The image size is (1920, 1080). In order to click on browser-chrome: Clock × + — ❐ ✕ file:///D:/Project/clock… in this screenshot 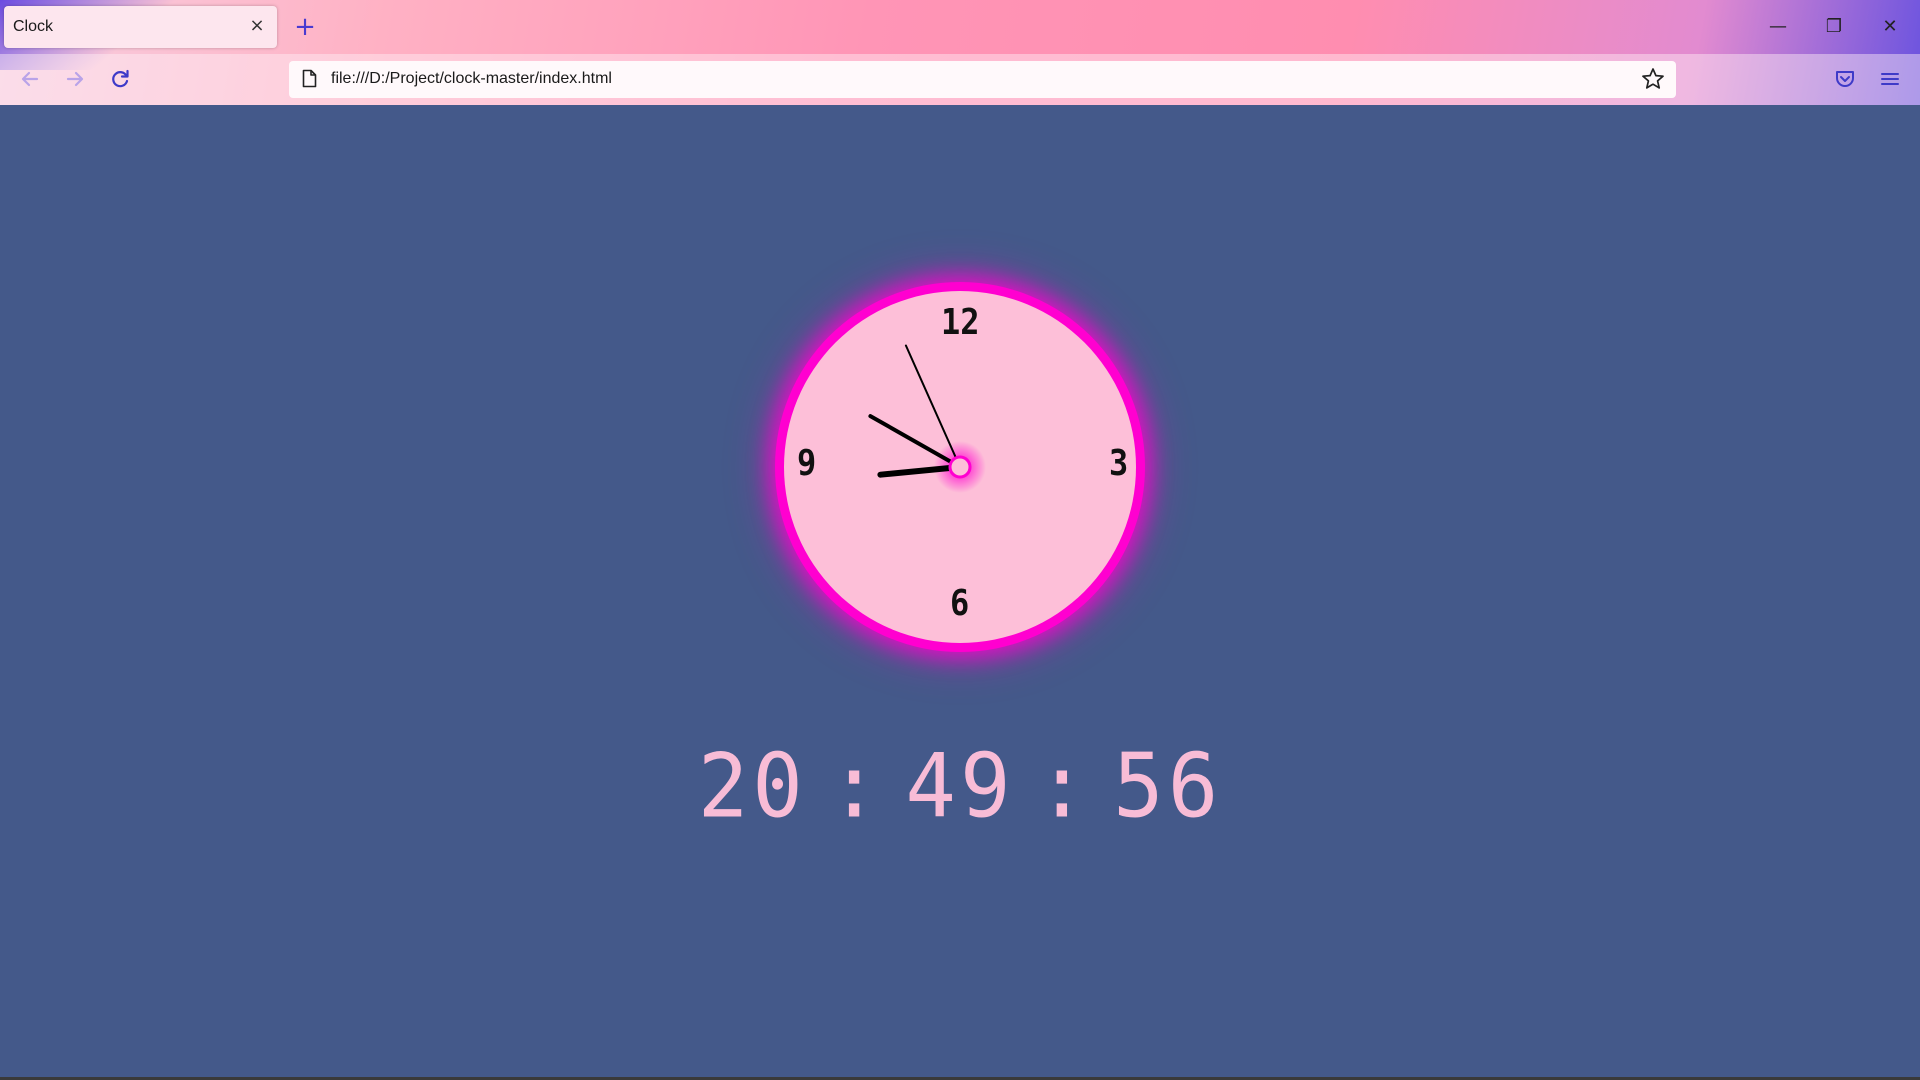, I will do `click(960, 52)`.